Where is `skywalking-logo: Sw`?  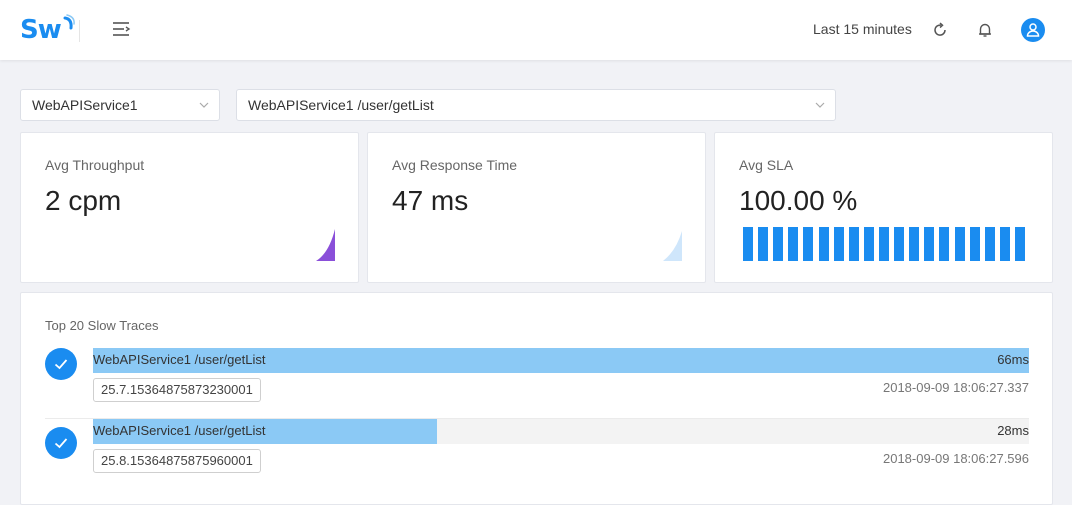 skywalking-logo: Sw is located at coordinates (47, 30).